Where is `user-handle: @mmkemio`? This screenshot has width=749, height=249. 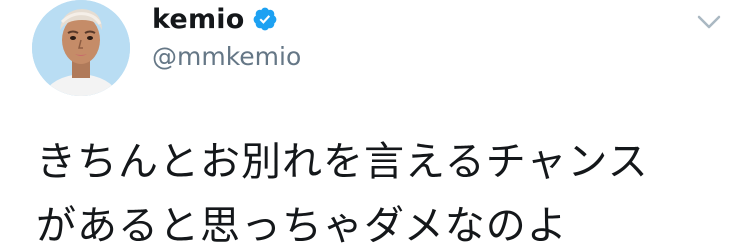 user-handle: @mmkemio is located at coordinates (226, 56).